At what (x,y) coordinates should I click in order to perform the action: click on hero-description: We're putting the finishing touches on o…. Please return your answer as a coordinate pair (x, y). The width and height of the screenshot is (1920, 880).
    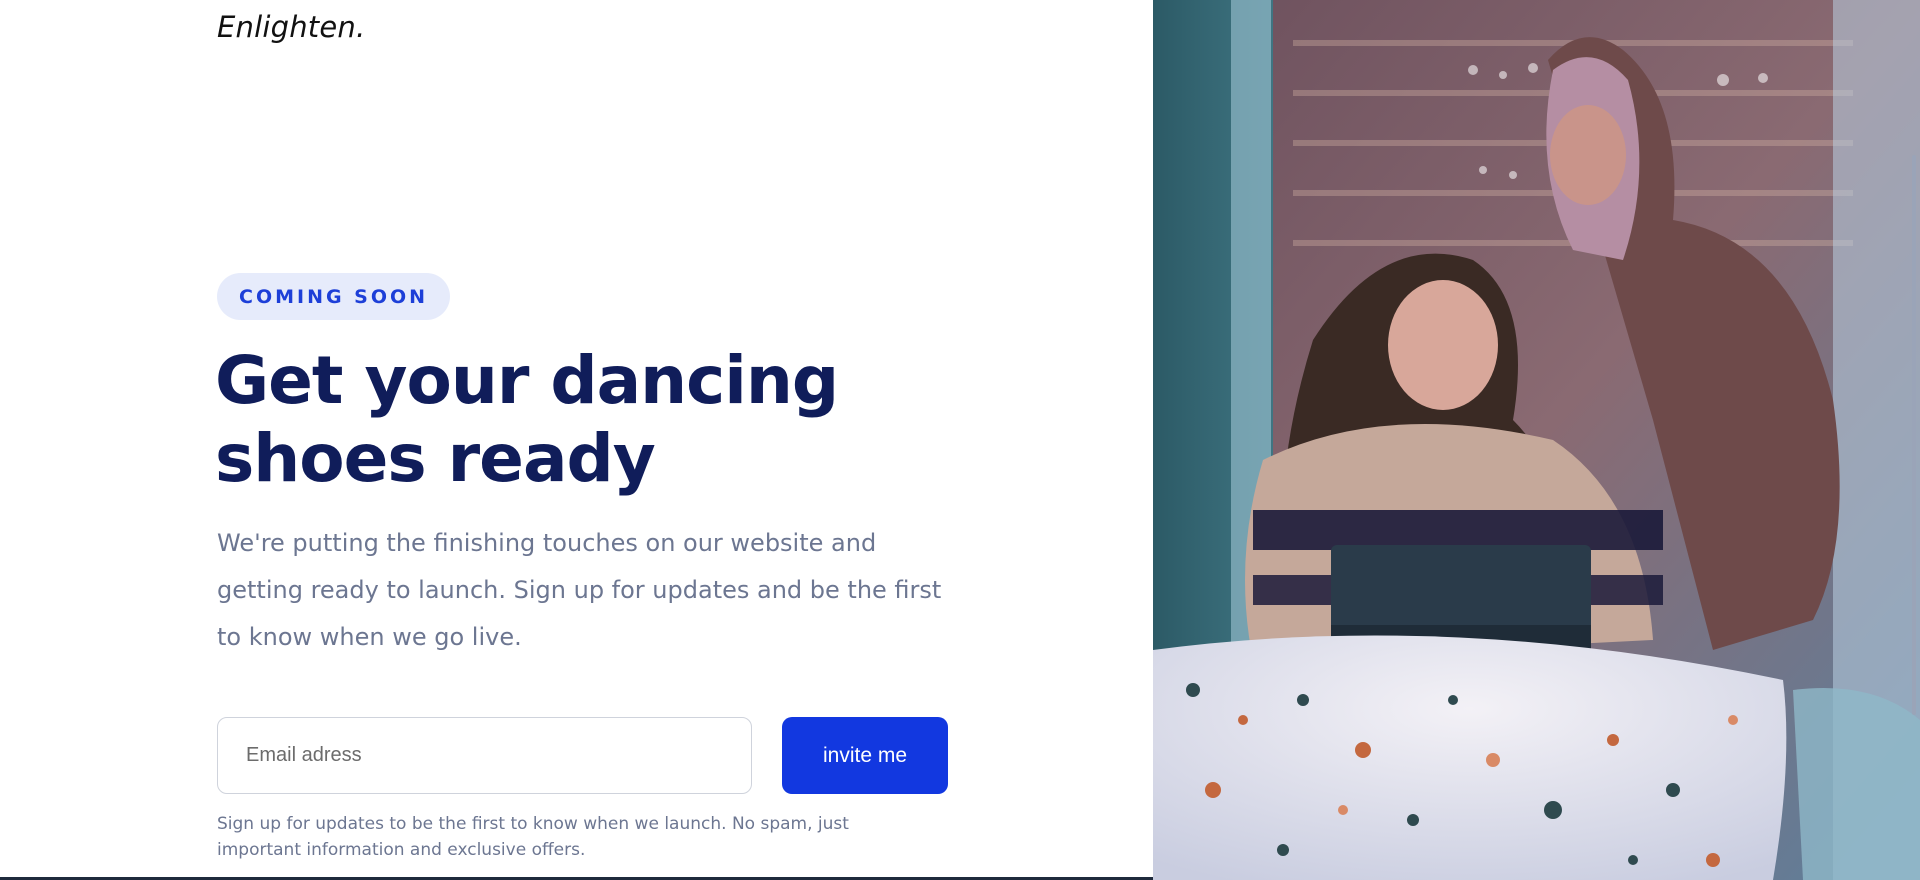
    Looking at the image, I should click on (579, 590).